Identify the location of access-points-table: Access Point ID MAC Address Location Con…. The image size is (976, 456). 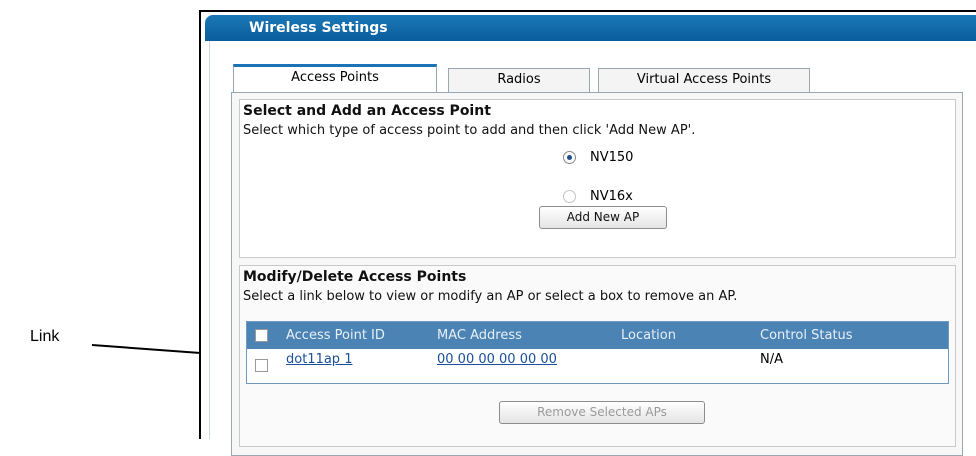
(597, 352).